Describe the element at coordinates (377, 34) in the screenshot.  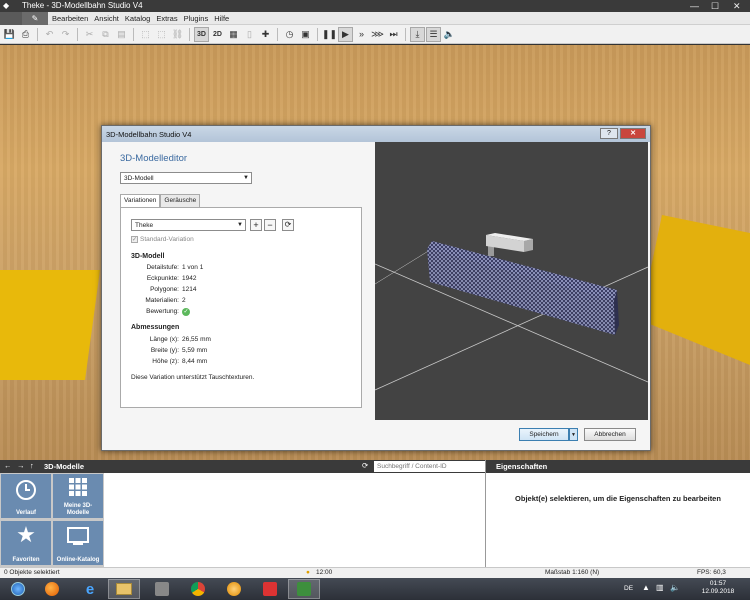
I see `faster-forward-icon: ⋙` at that location.